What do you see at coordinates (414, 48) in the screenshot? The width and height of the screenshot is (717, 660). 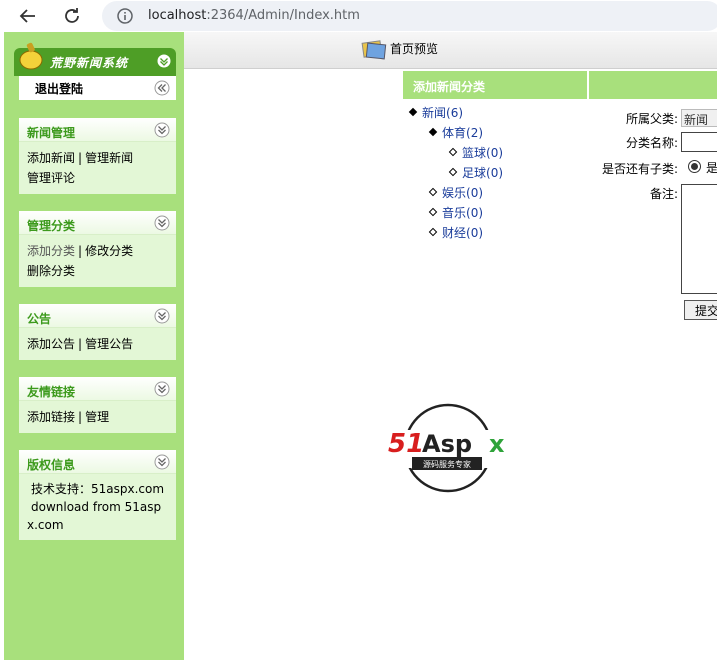 I see `home-preview-link: 首页预览` at bounding box center [414, 48].